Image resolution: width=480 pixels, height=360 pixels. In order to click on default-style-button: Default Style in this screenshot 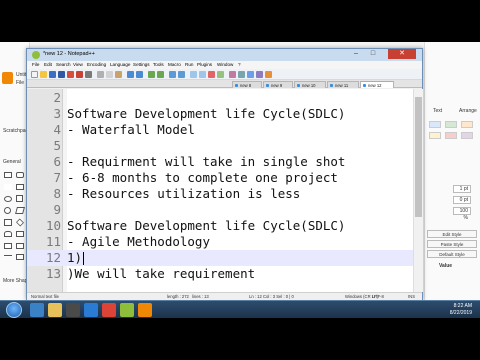, I will do `click(452, 254)`.